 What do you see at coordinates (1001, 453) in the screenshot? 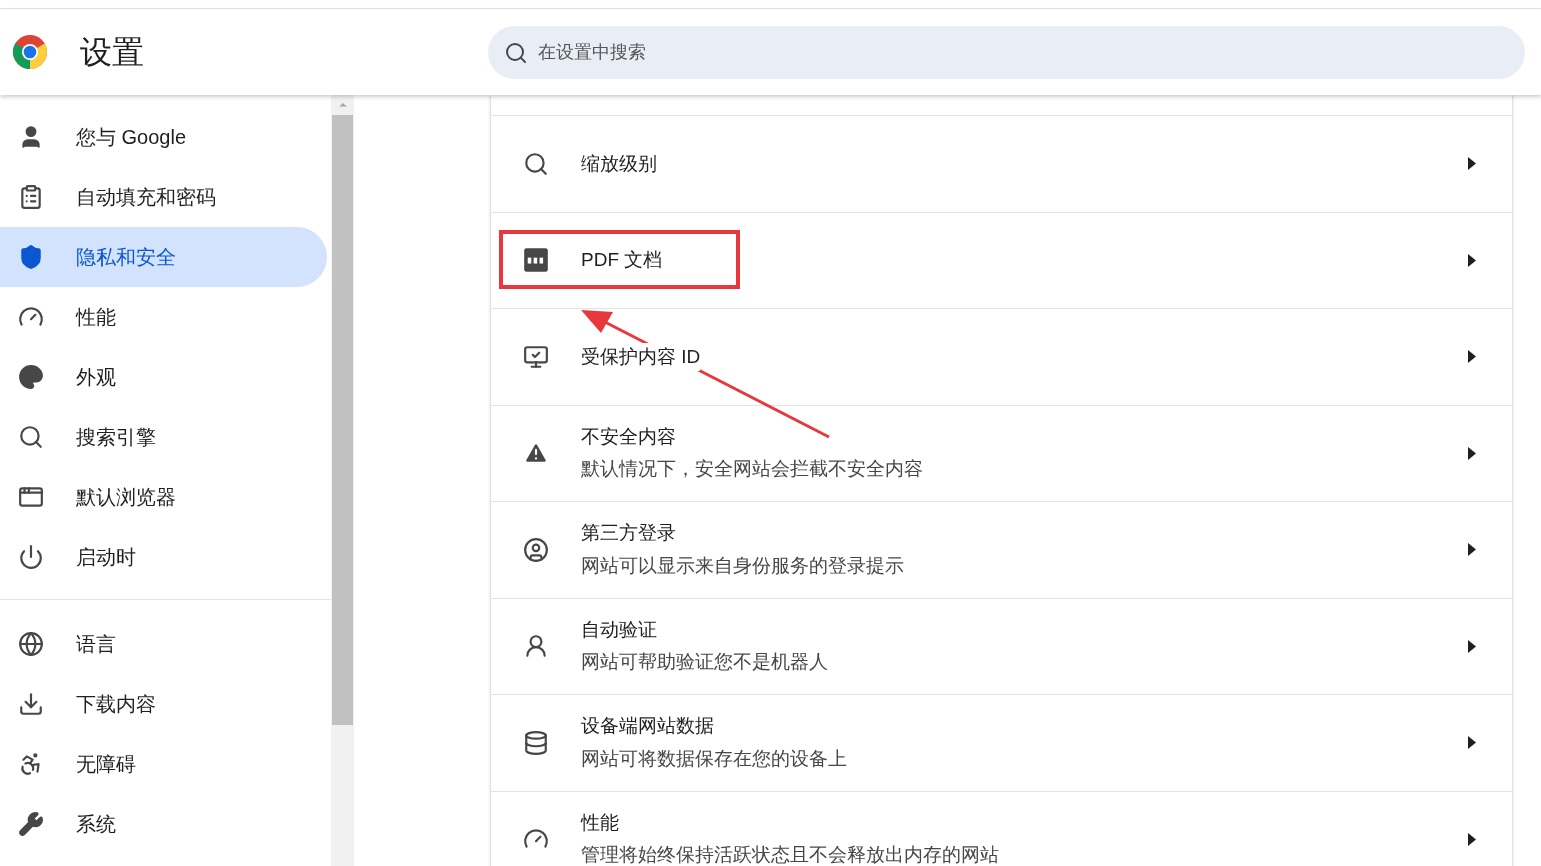
I see `settings-row: 不安全内容 默认情况下，安全网站会拦截不安全内容` at bounding box center [1001, 453].